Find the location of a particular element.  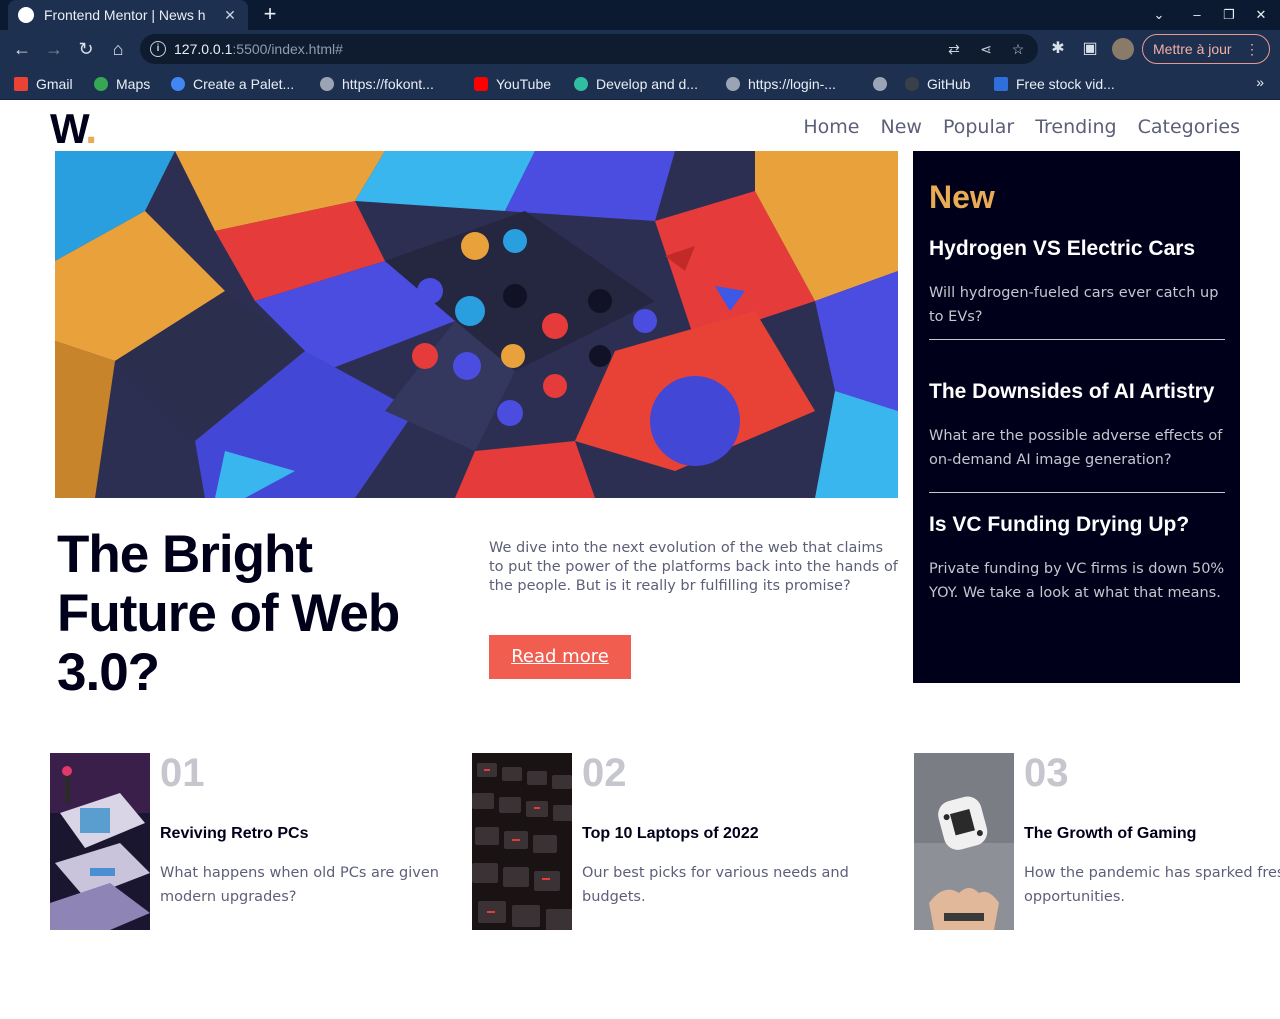

card-number: 03 is located at coordinates (1046, 773).